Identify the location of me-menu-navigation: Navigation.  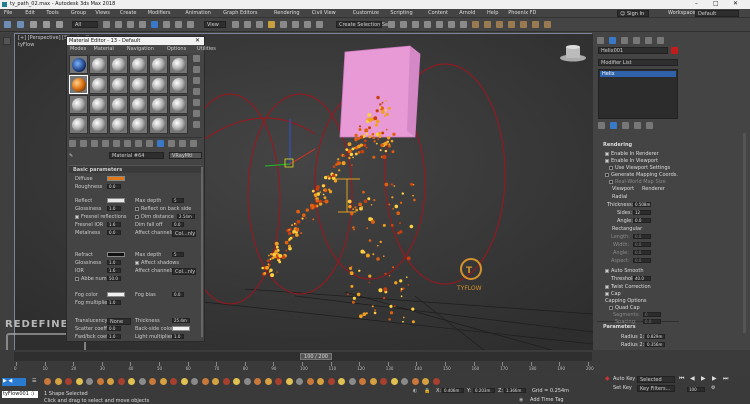
(140, 49).